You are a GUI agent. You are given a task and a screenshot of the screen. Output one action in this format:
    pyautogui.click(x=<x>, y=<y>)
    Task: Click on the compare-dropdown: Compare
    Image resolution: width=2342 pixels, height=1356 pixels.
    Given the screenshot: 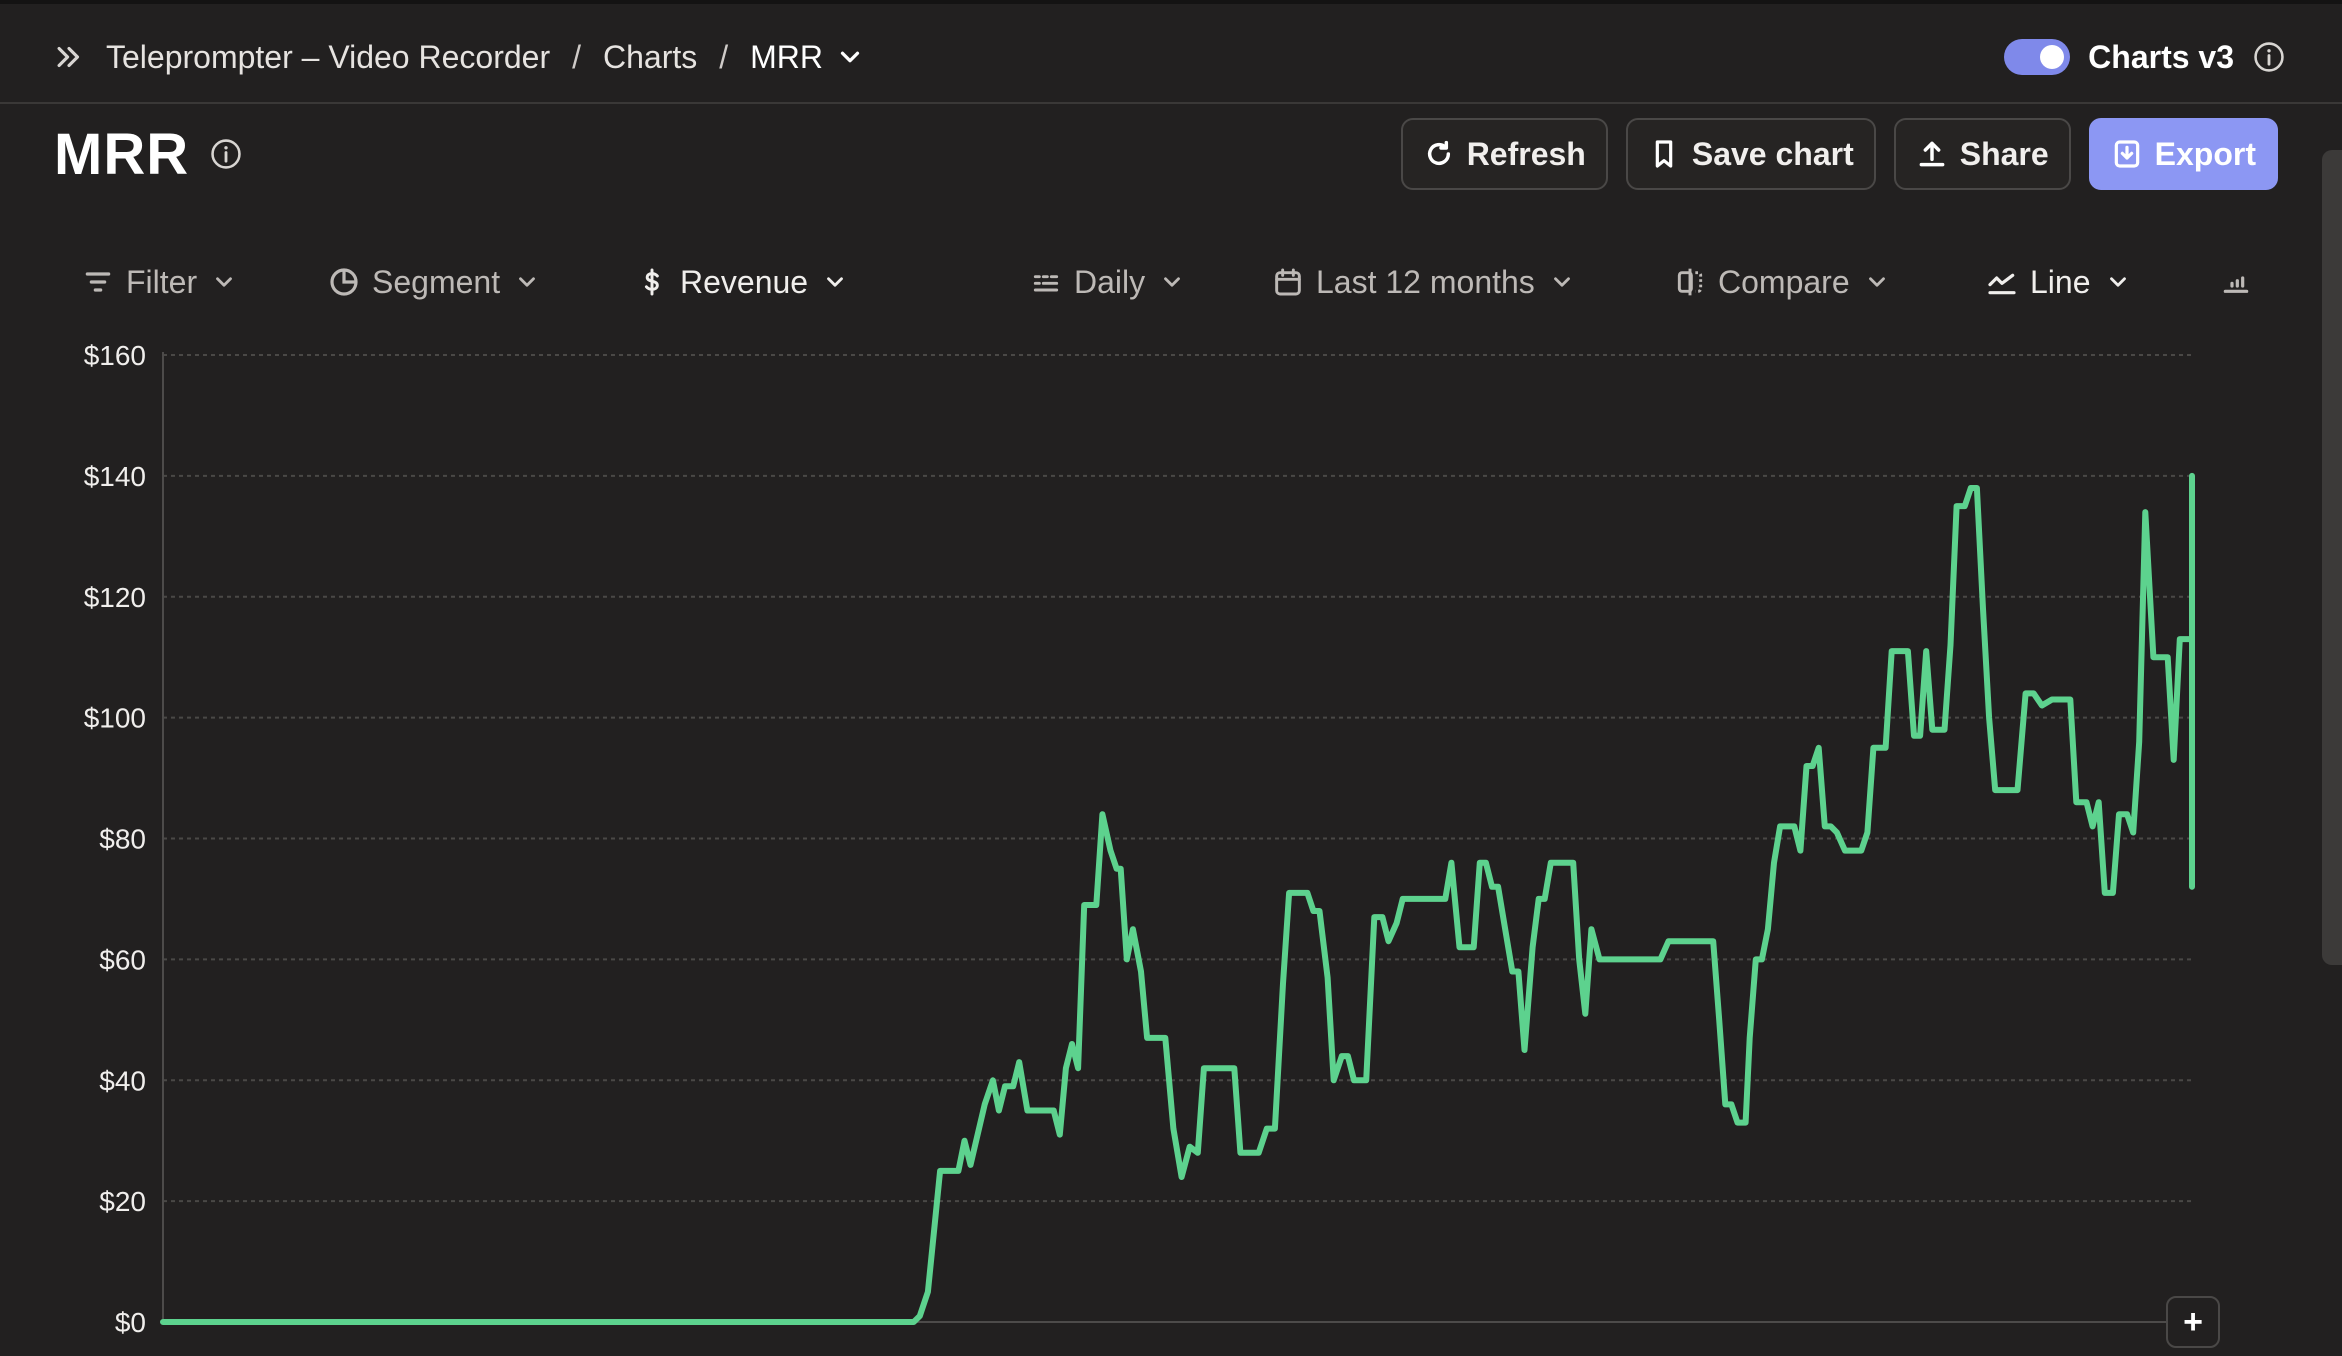 What is the action you would take?
    pyautogui.click(x=1782, y=282)
    